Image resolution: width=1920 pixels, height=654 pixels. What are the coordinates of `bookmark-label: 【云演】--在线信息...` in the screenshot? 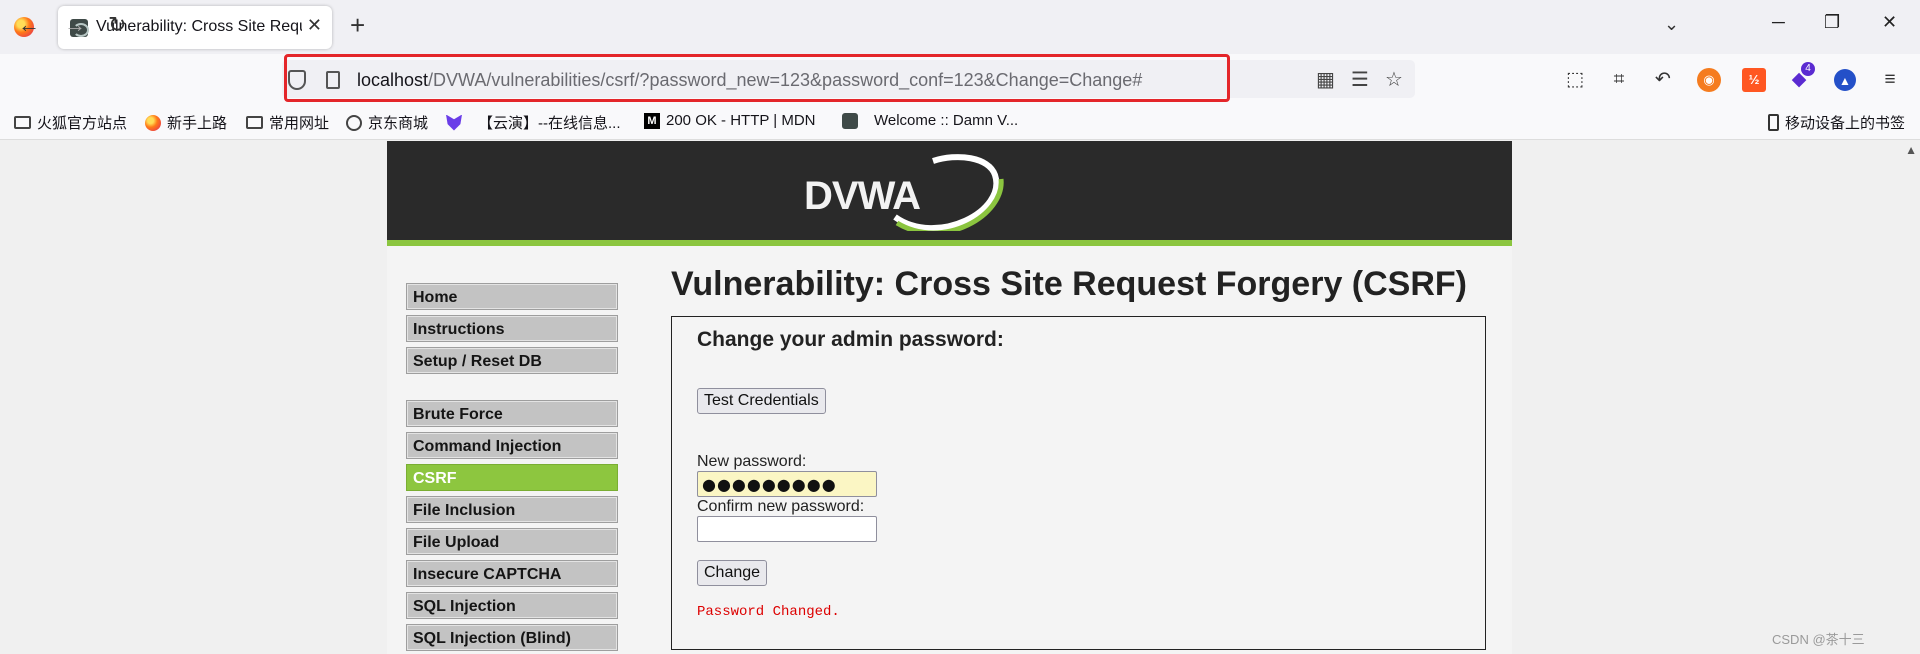 It's located at (549, 123).